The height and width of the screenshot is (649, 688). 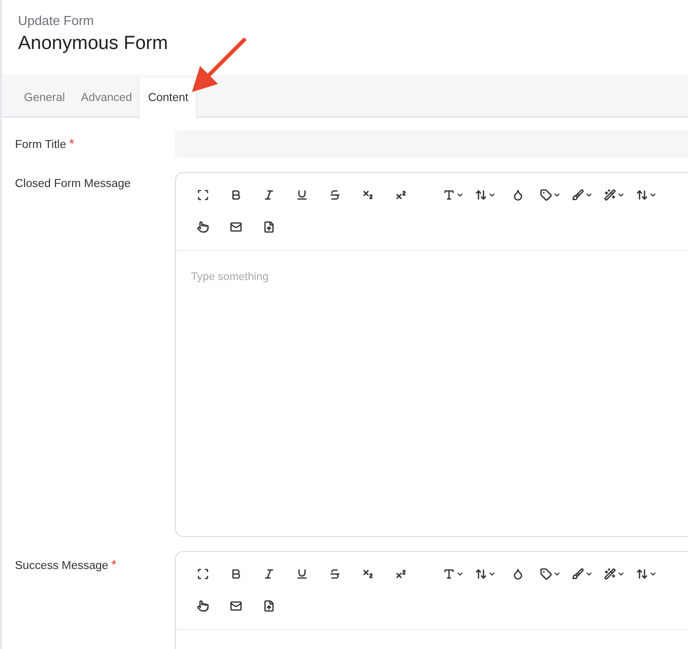 What do you see at coordinates (66, 565) in the screenshot?
I see `field-label: Success Message *` at bounding box center [66, 565].